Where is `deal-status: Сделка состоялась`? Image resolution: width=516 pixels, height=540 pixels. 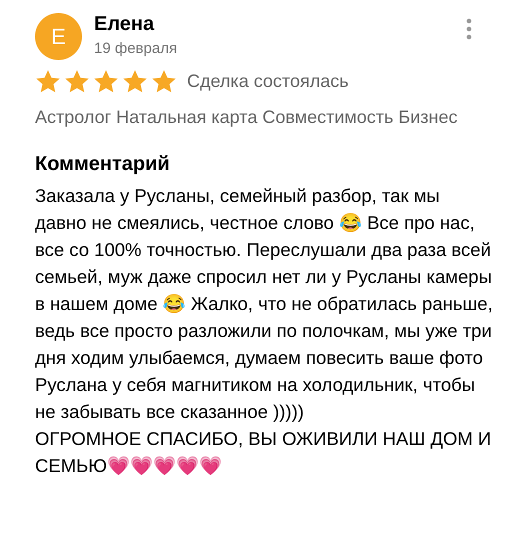 deal-status: Сделка состоялась is located at coordinates (268, 81).